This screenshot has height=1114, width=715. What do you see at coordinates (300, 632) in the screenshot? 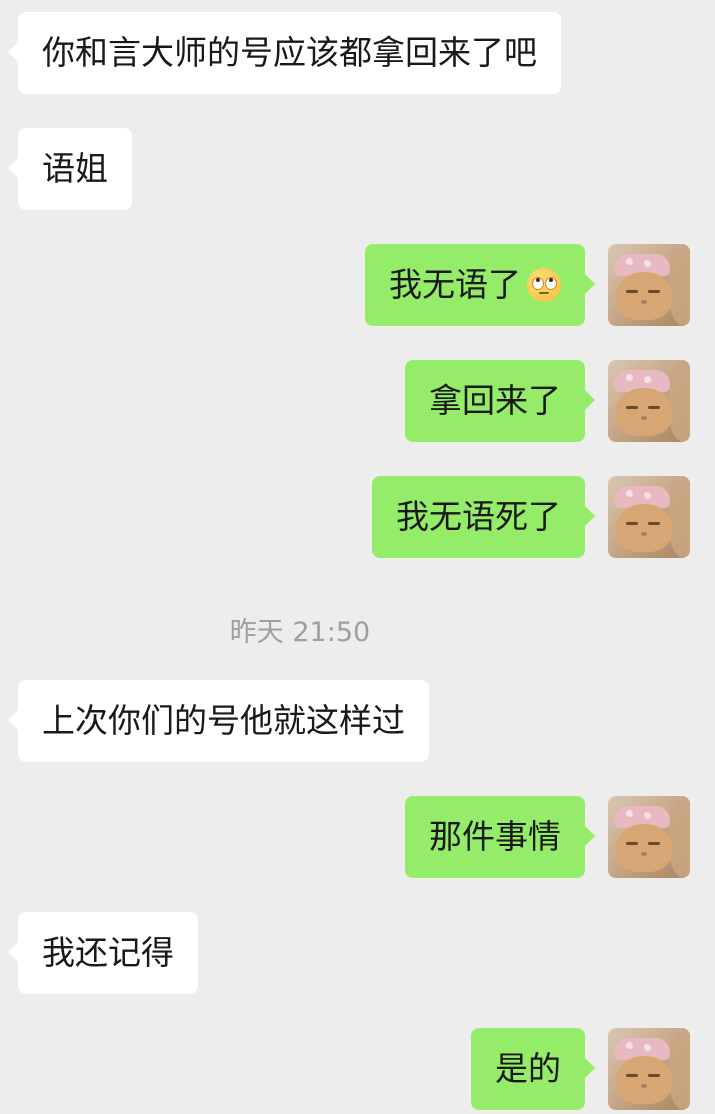
I see `chat-timestamp: 昨天 21:50` at bounding box center [300, 632].